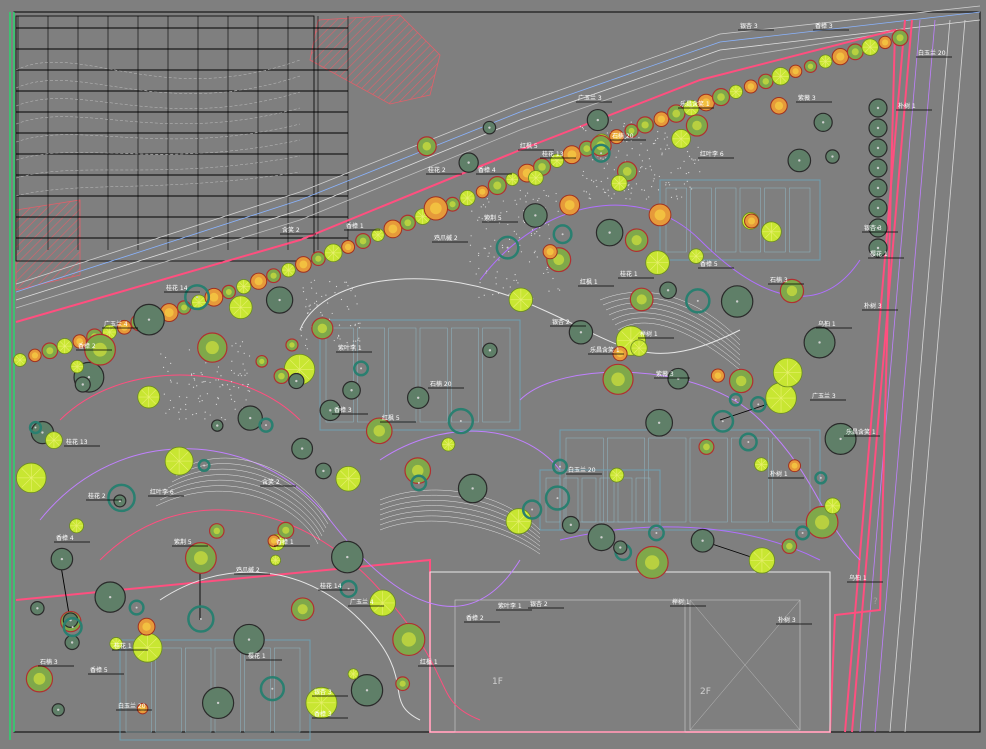  What do you see at coordinates (177, 288) in the screenshot?
I see `plant-label: 桂花 14` at bounding box center [177, 288].